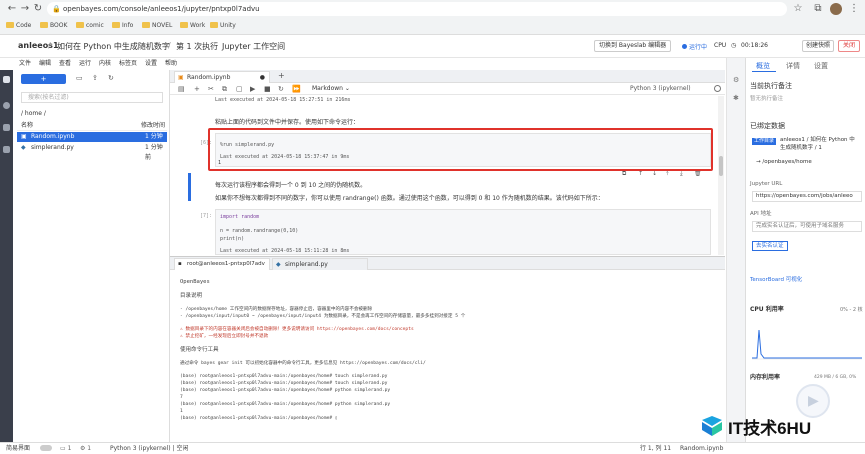 This screenshot has height=454, width=865. I want to click on menu-icon: ⋮, so click(854, 9).